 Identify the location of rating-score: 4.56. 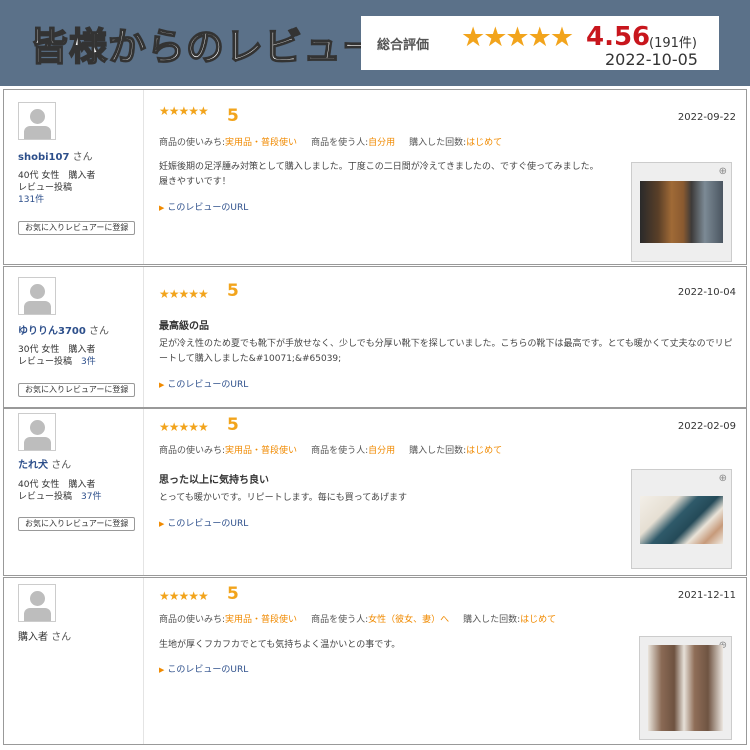
(618, 37).